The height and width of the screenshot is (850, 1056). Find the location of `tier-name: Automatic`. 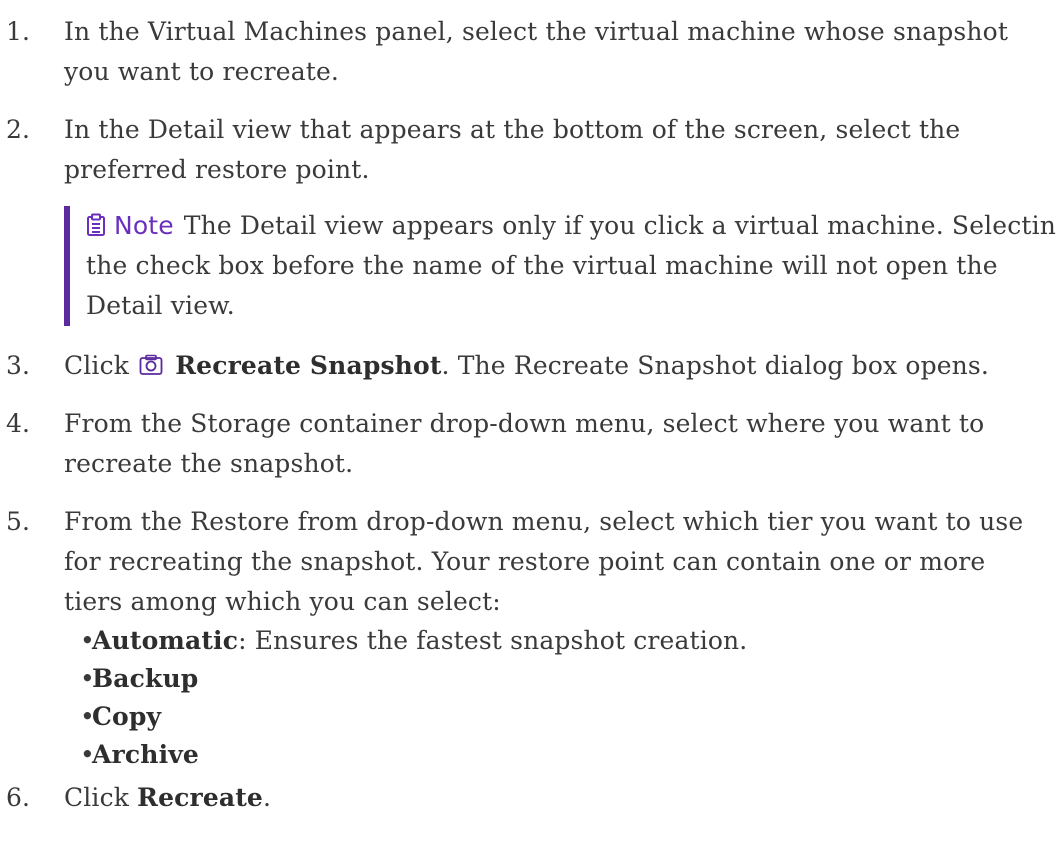

tier-name: Automatic is located at coordinates (165, 640).